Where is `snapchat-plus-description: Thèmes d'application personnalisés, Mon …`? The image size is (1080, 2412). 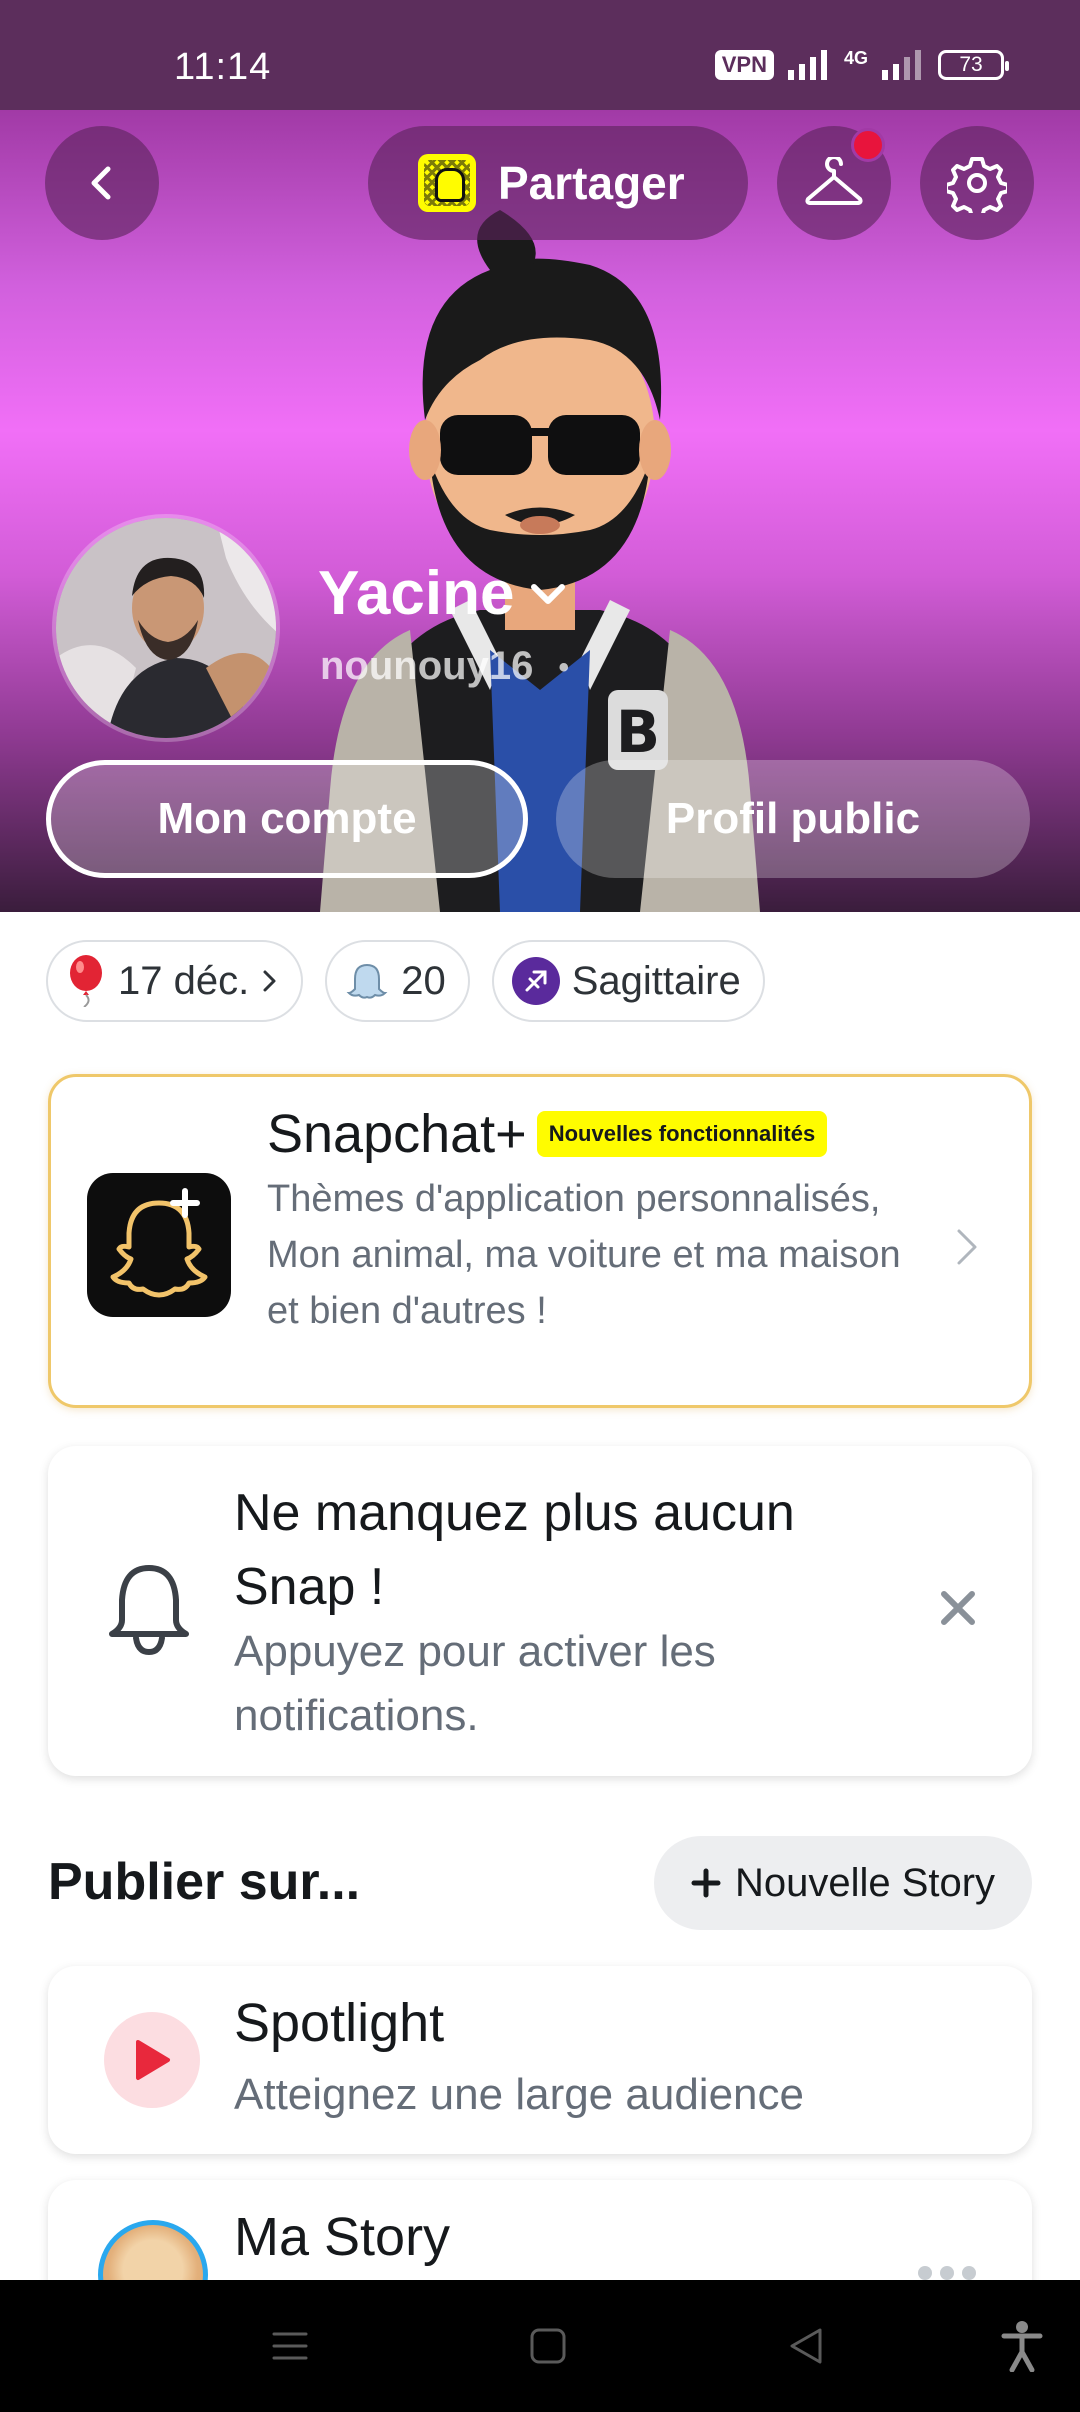
snapchat-plus-description: Thèmes d'application personnalisés, Mon … is located at coordinates (584, 1255).